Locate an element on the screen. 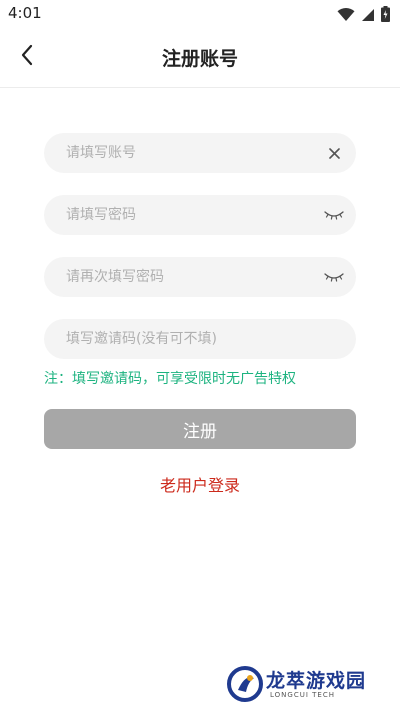  account-field is located at coordinates (200, 153).